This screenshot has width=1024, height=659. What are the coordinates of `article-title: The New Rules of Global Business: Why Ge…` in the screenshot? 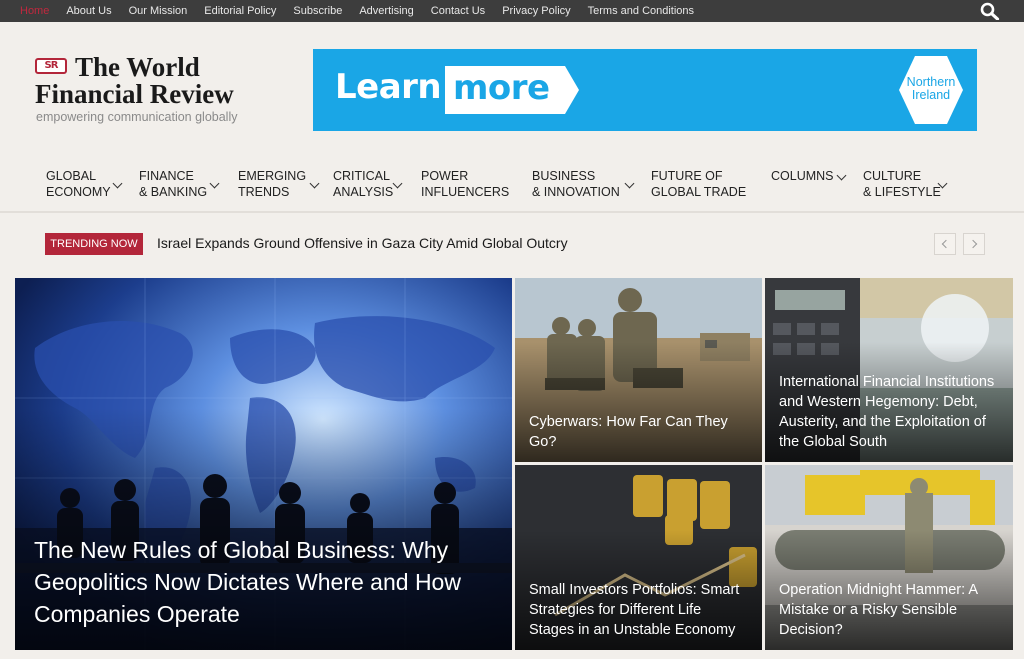 It's located at (247, 582).